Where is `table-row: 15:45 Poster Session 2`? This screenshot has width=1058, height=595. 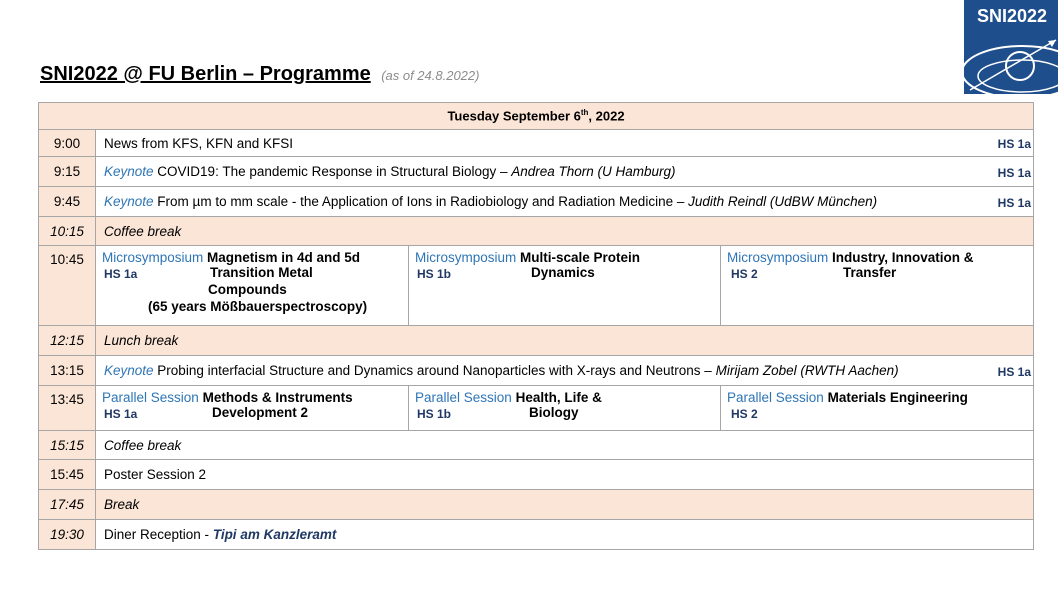 table-row: 15:45 Poster Session 2 is located at coordinates (536, 474).